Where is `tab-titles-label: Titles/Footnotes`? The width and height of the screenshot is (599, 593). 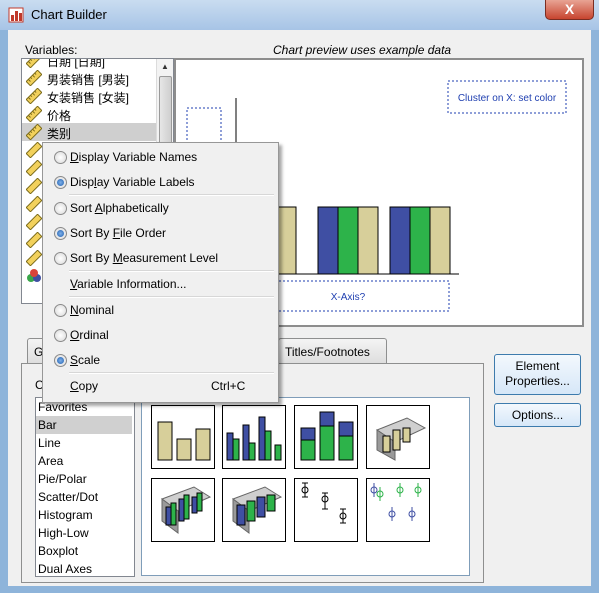
tab-titles-label: Titles/Footnotes is located at coordinates (327, 352).